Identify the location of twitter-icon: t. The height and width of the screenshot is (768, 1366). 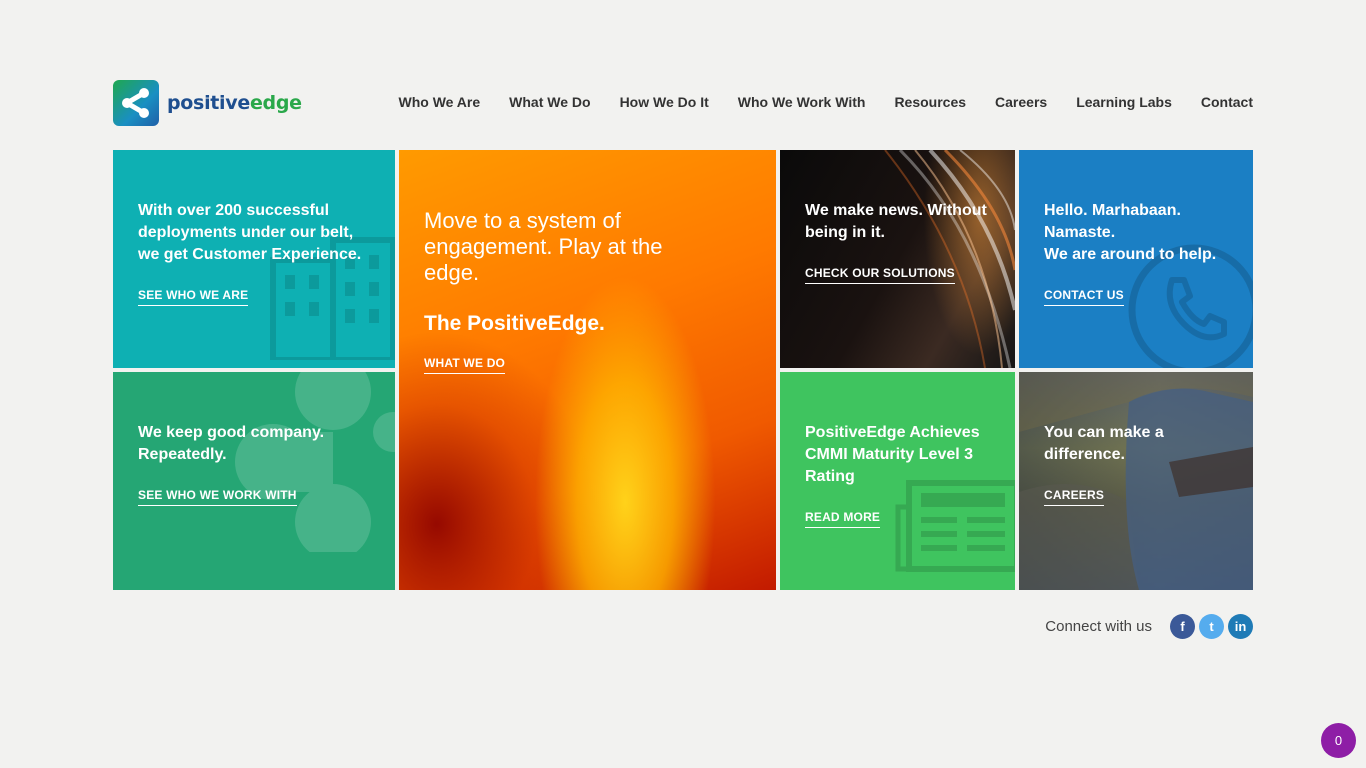
(1211, 626).